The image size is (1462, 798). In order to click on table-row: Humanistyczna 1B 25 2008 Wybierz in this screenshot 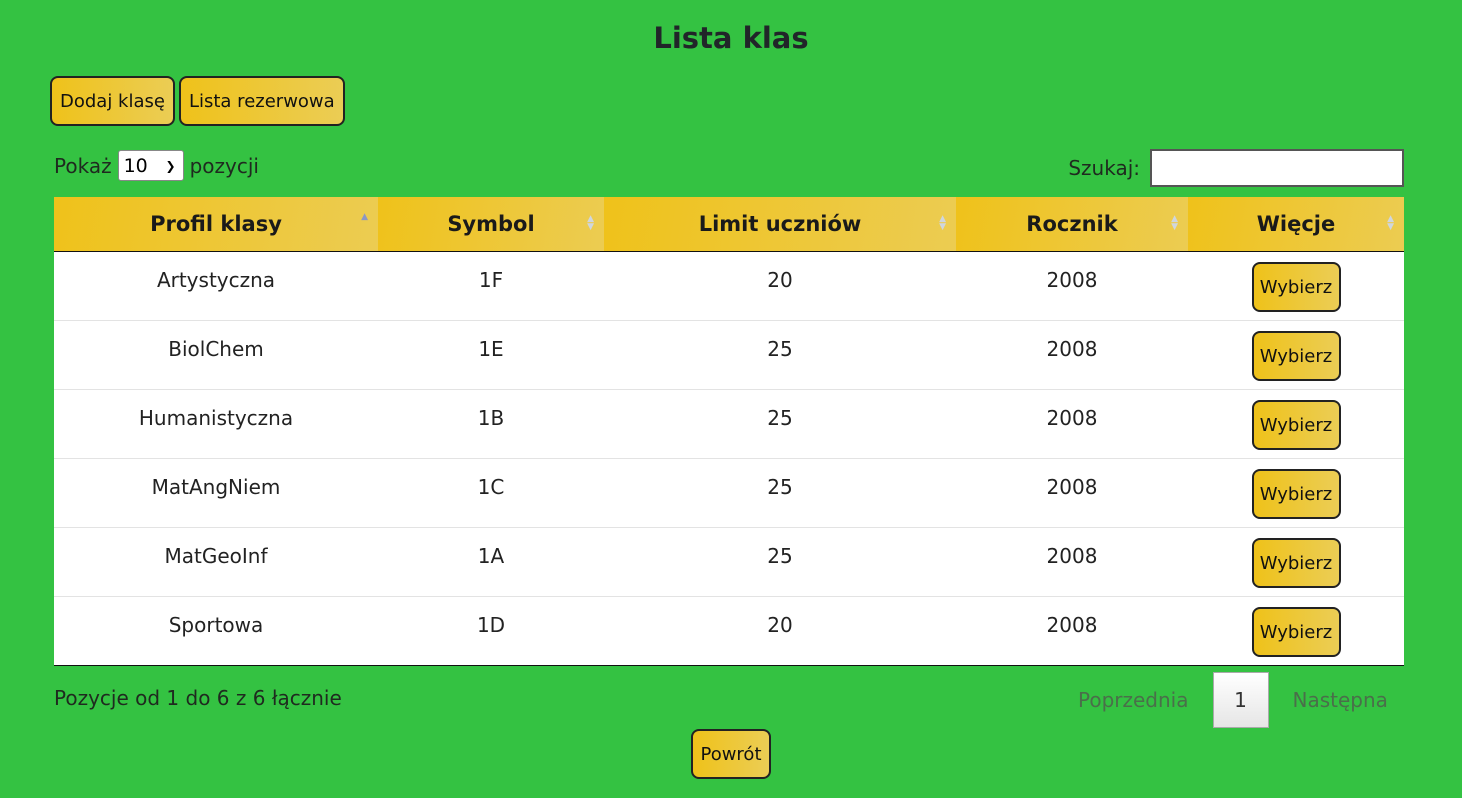, I will do `click(729, 424)`.